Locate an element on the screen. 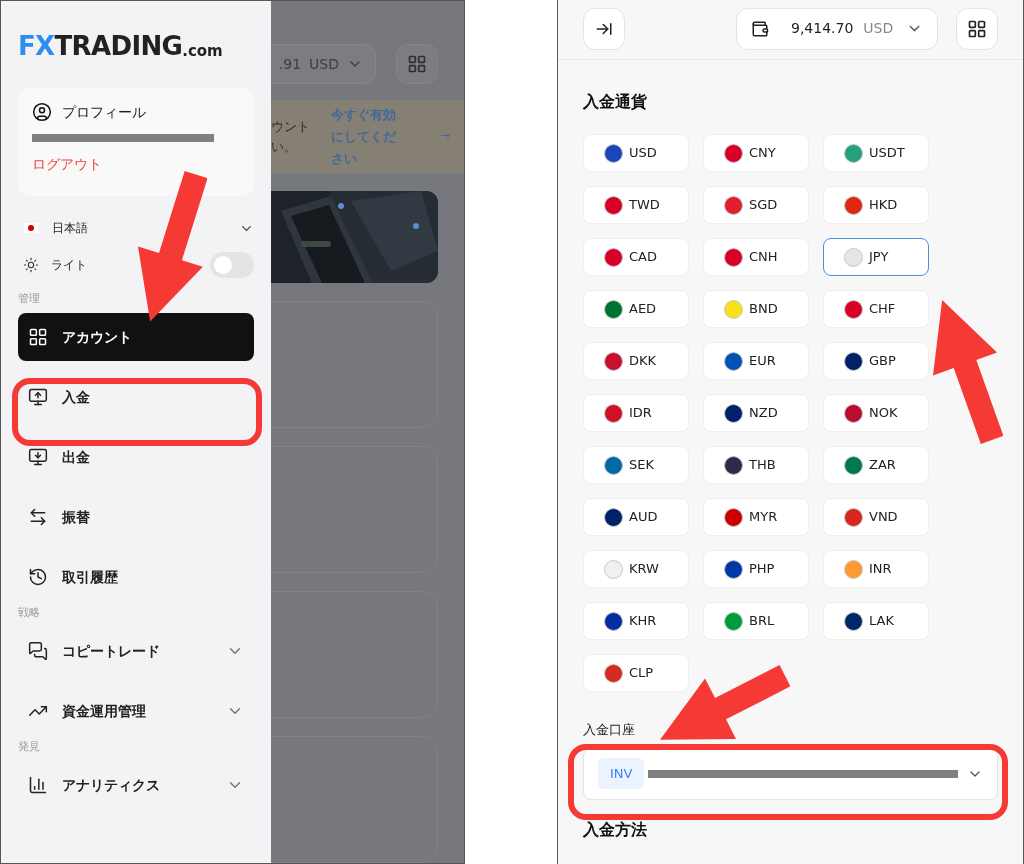 The width and height of the screenshot is (1024, 864). currency-option: VND is located at coordinates (876, 517).